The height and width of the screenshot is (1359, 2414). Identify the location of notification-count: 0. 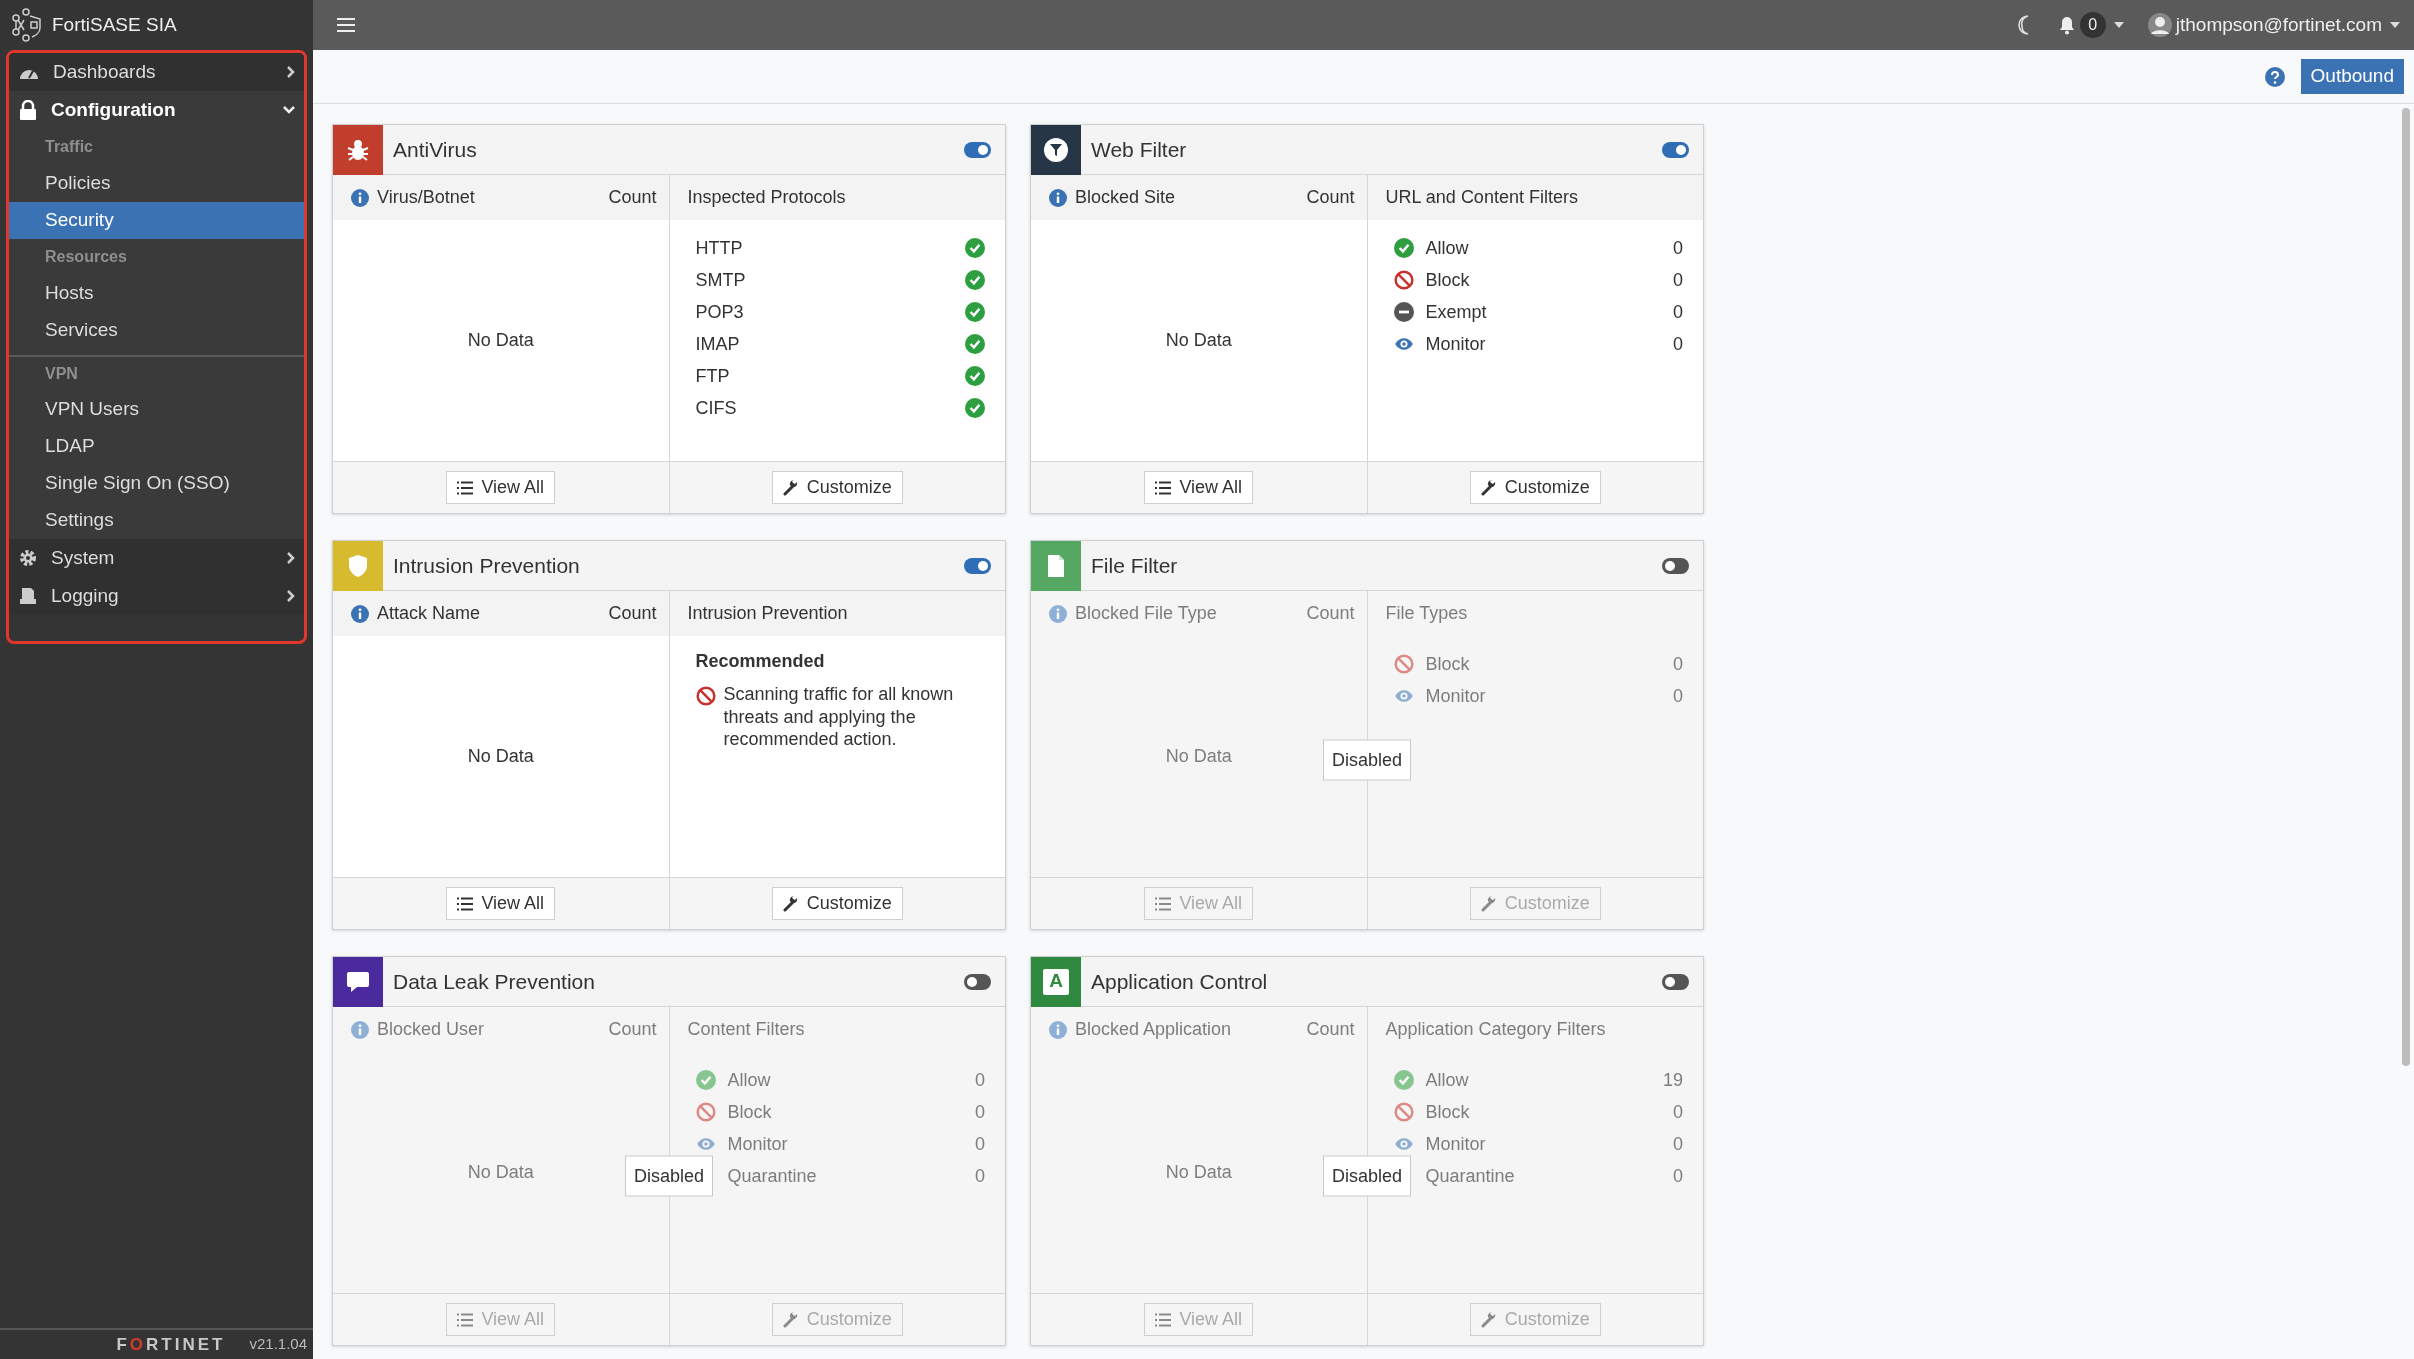
(2092, 25).